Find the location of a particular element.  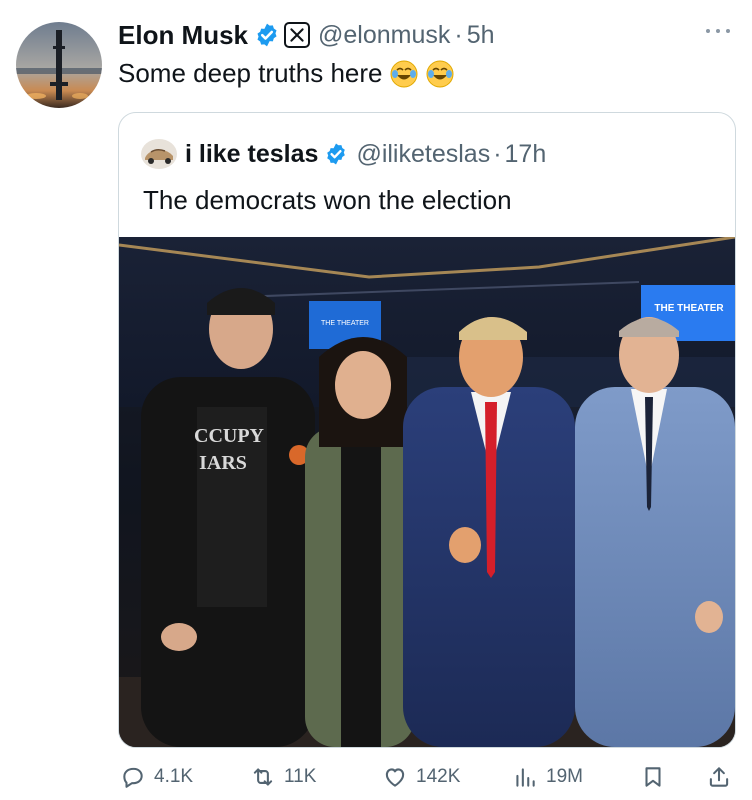

repost-button: 11K is located at coordinates (283, 777).